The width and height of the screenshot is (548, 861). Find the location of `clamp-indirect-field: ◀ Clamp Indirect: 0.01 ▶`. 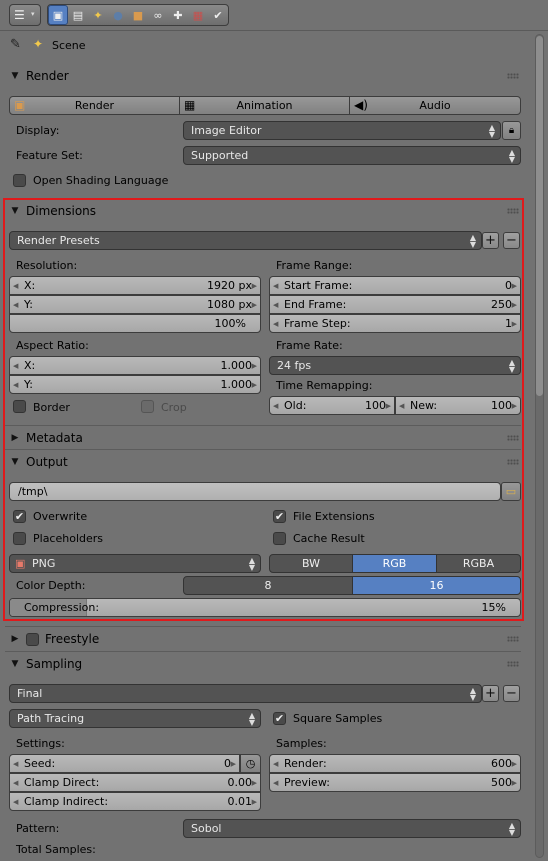

clamp-indirect-field: ◀ Clamp Indirect: 0.01 ▶ is located at coordinates (135, 801).